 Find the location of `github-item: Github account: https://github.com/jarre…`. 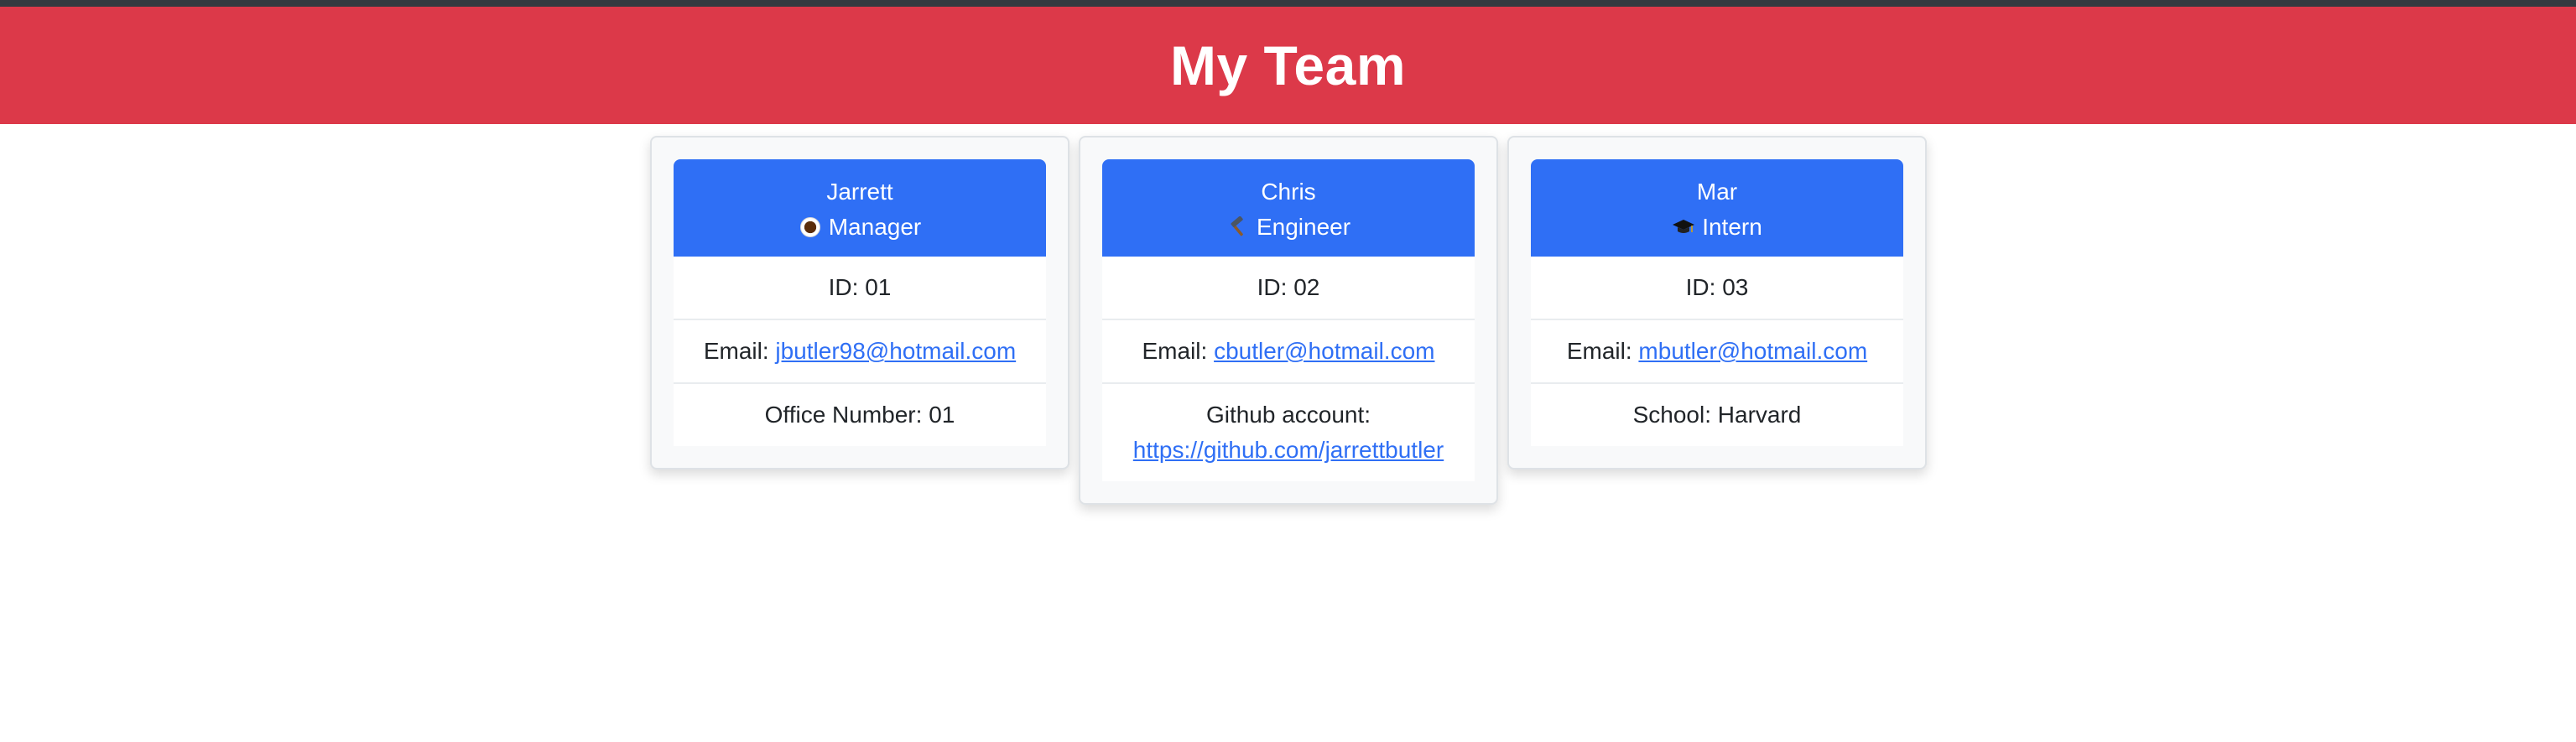

github-item: Github account: https://github.com/jarre… is located at coordinates (1288, 431).